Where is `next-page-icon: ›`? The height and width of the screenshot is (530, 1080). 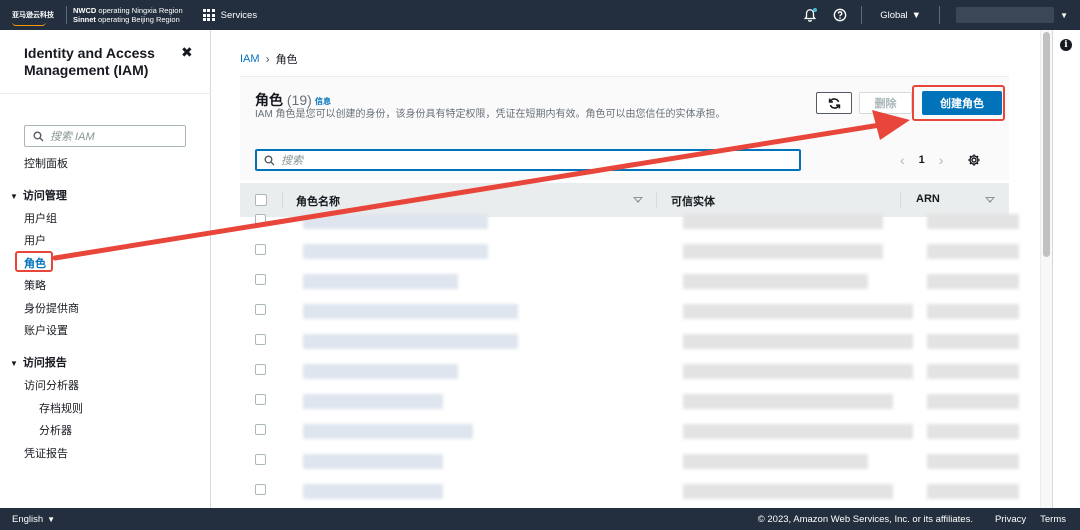
next-page-icon: › is located at coordinates (941, 160).